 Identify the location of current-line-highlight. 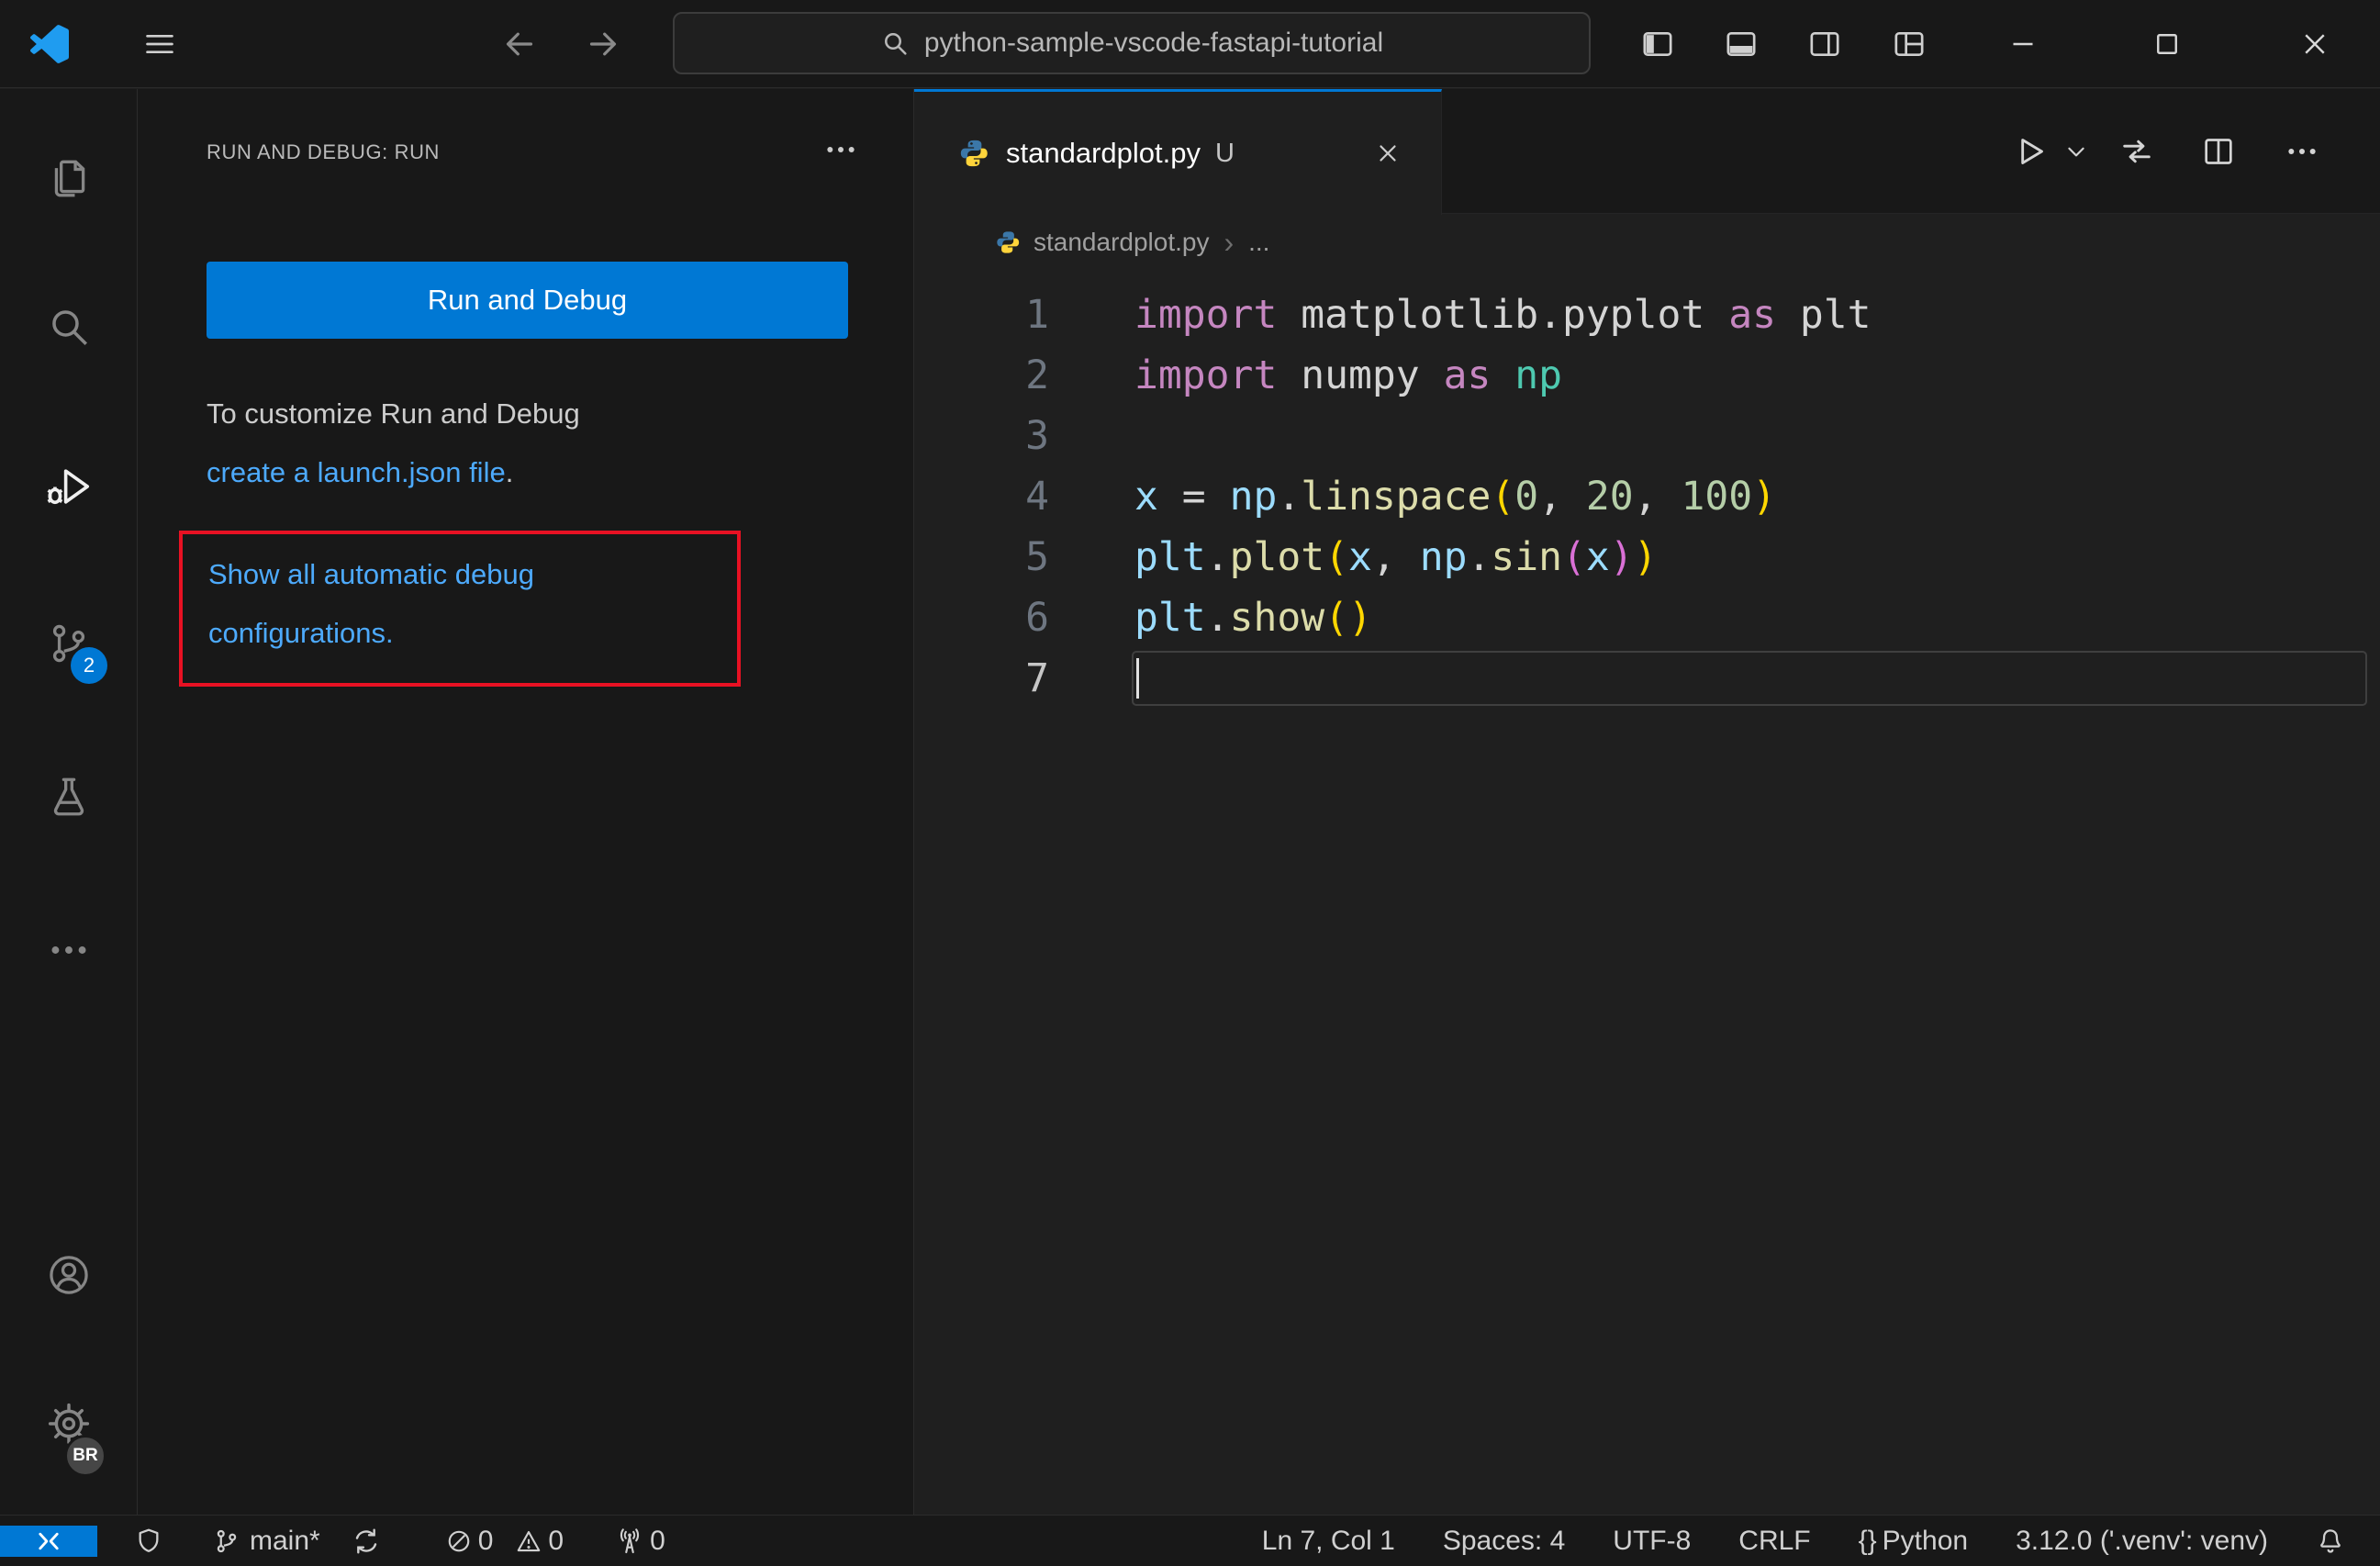
(1749, 679).